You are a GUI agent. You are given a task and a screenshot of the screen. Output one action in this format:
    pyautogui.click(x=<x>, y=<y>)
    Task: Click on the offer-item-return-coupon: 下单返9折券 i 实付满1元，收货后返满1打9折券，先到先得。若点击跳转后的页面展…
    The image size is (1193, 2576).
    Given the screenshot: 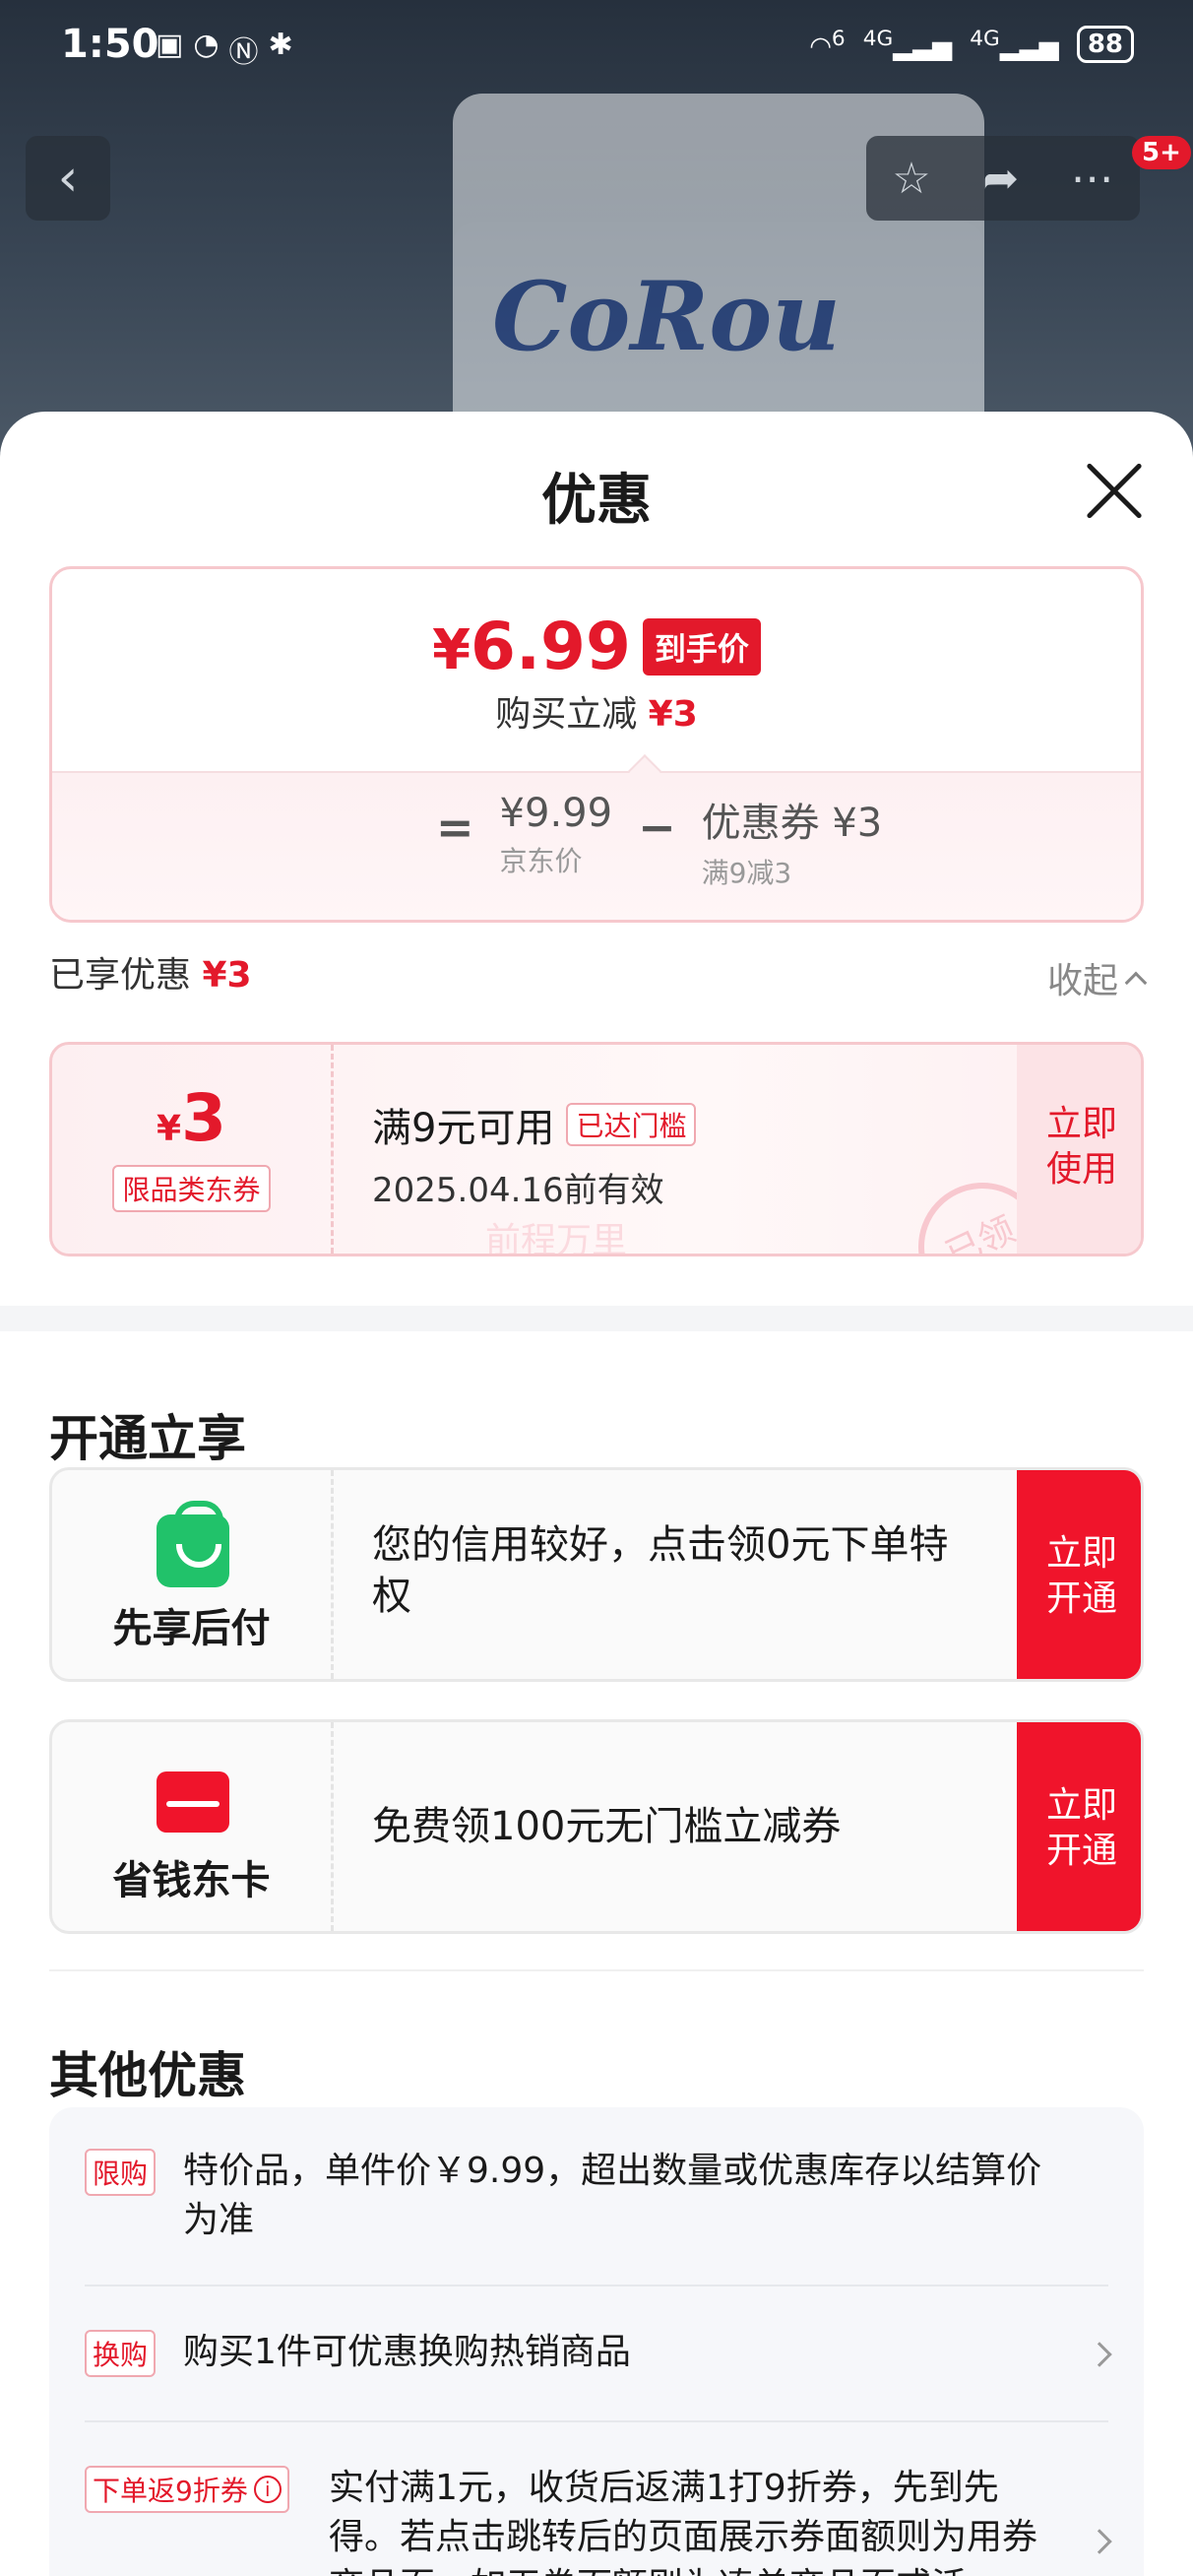 What is the action you would take?
    pyautogui.click(x=598, y=2520)
    